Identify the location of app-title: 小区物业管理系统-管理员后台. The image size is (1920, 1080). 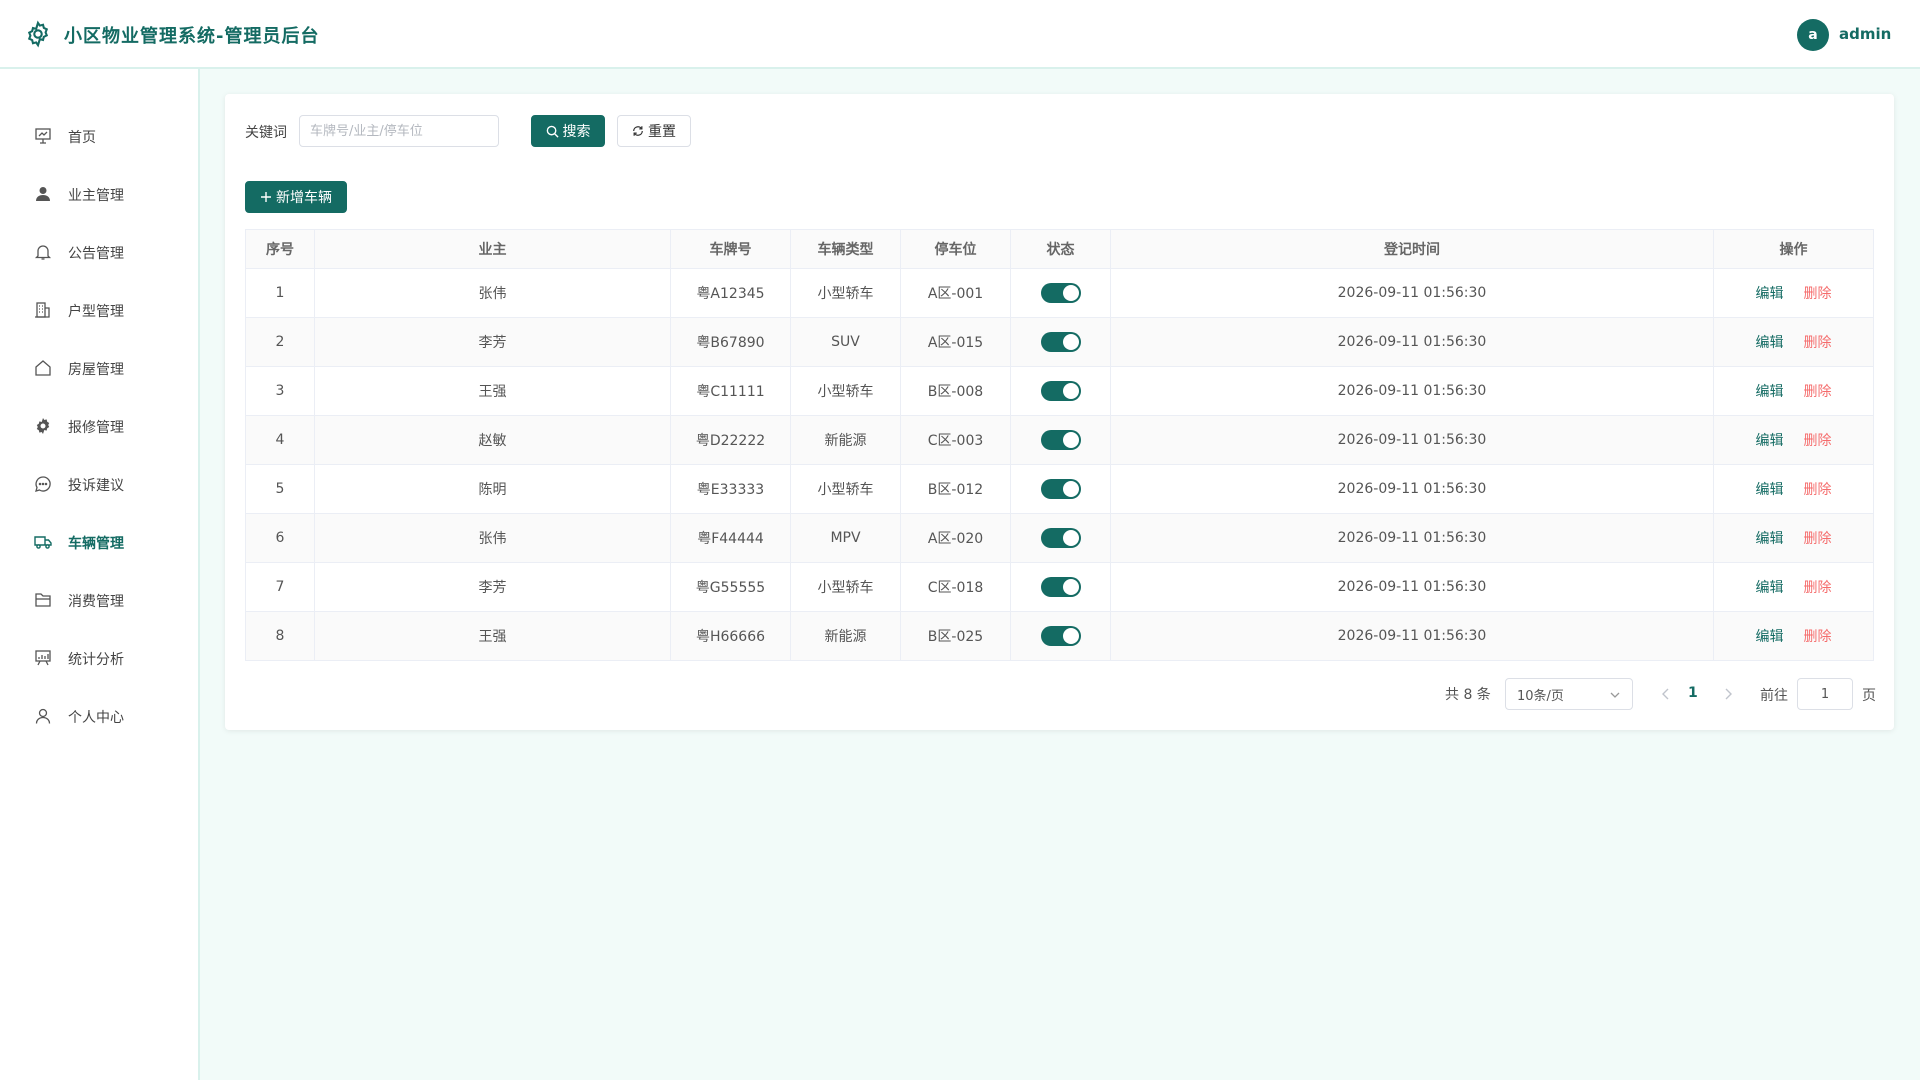
(192, 36).